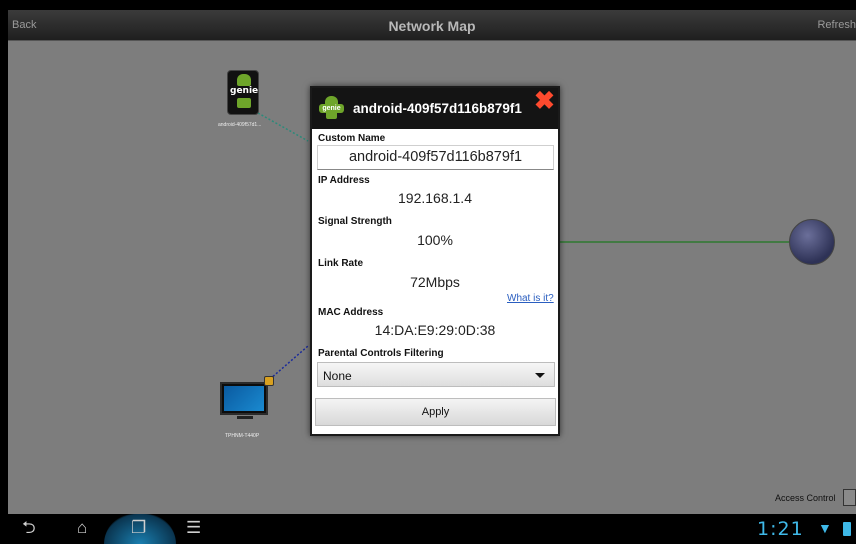 This screenshot has height=544, width=856. Describe the element at coordinates (435, 198) in the screenshot. I see `ip-address-value: 192.168.1.4` at that location.